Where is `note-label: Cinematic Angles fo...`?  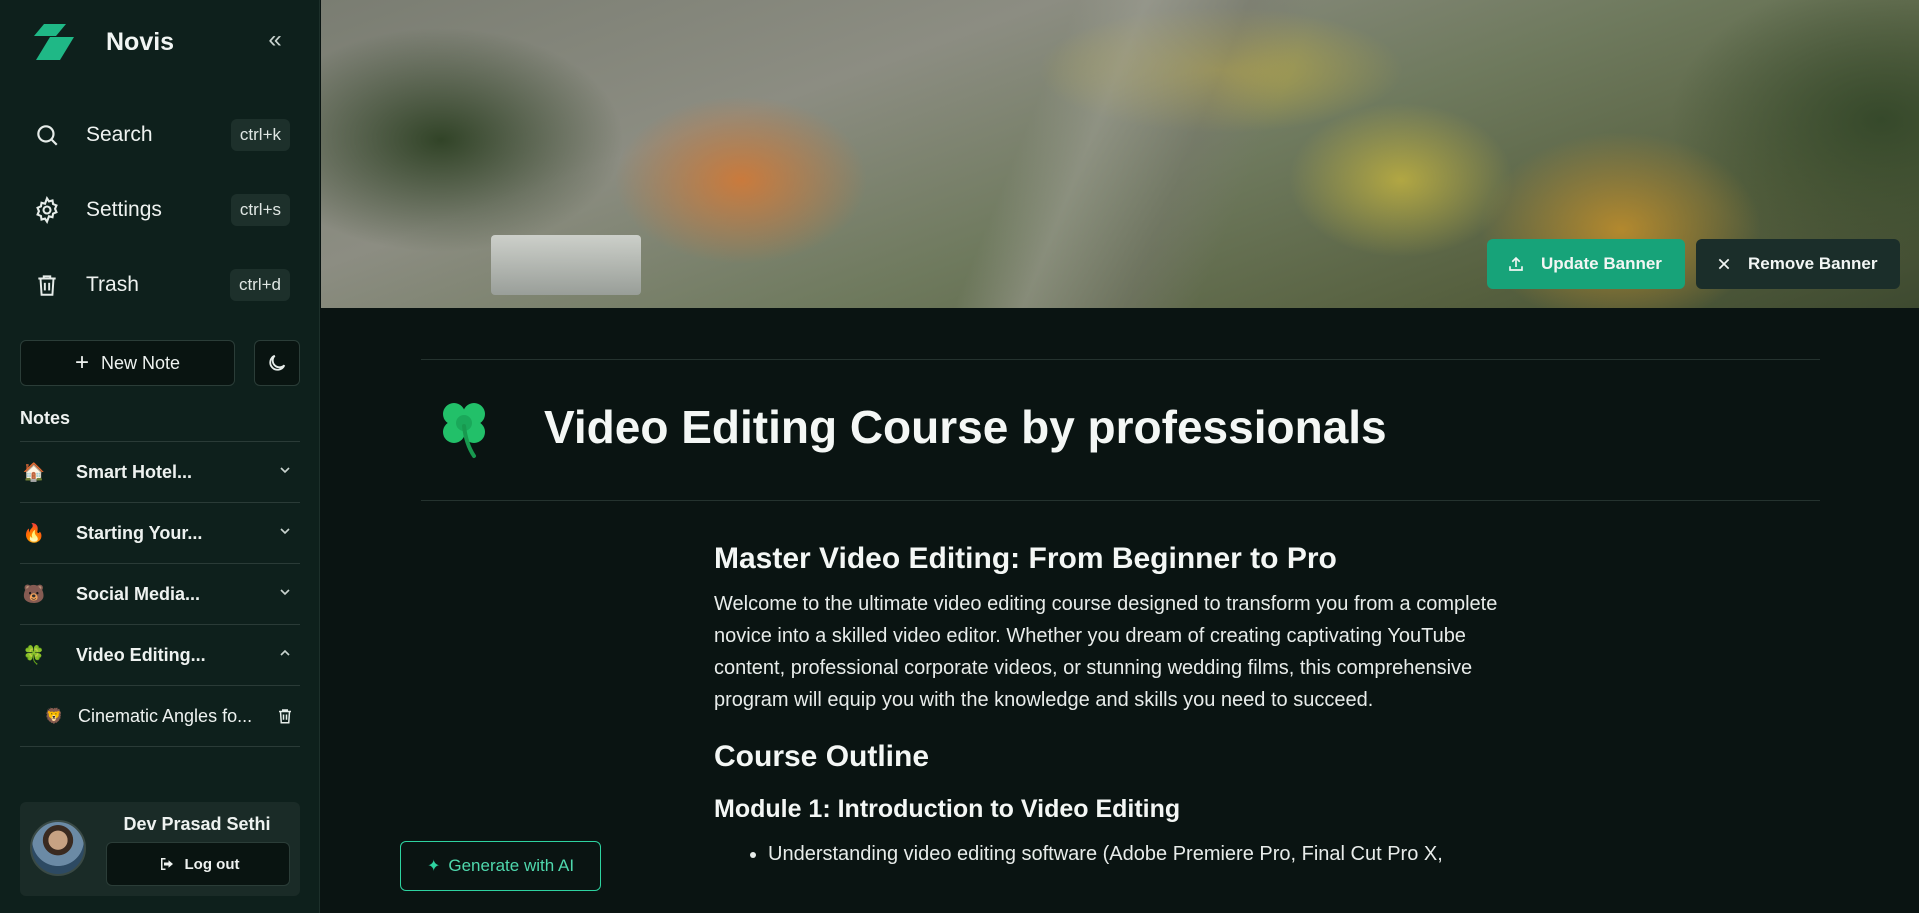 note-label: Cinematic Angles fo... is located at coordinates (165, 715).